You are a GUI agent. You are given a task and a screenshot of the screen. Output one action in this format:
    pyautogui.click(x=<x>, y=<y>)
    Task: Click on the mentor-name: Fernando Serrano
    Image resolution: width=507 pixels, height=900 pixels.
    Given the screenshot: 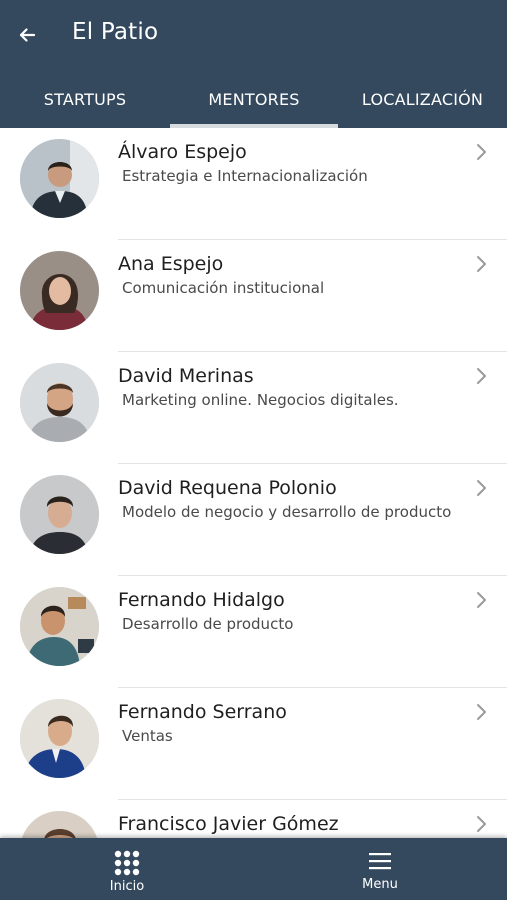 What is the action you would take?
    pyautogui.click(x=202, y=712)
    